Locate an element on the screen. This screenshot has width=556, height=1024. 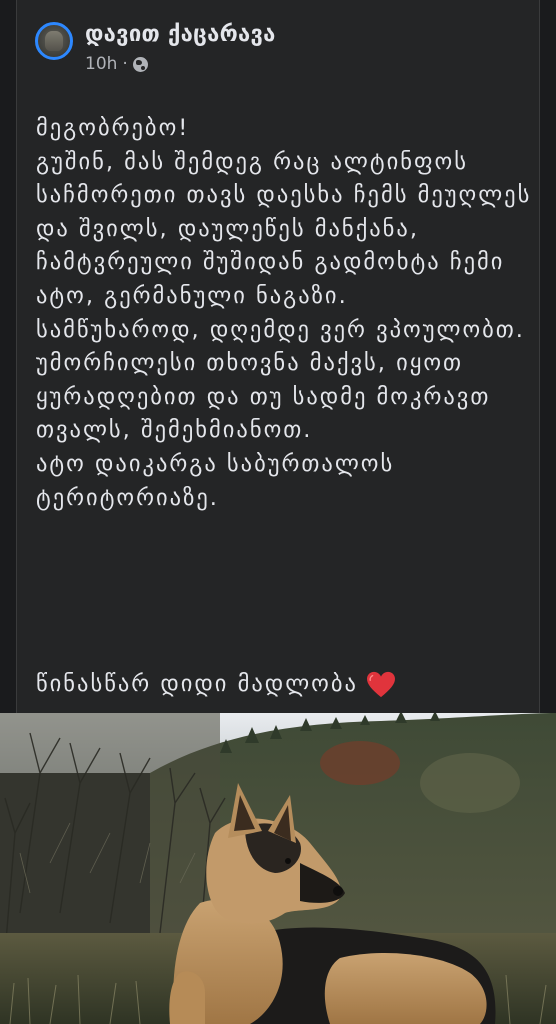
avatar is located at coordinates (54, 41).